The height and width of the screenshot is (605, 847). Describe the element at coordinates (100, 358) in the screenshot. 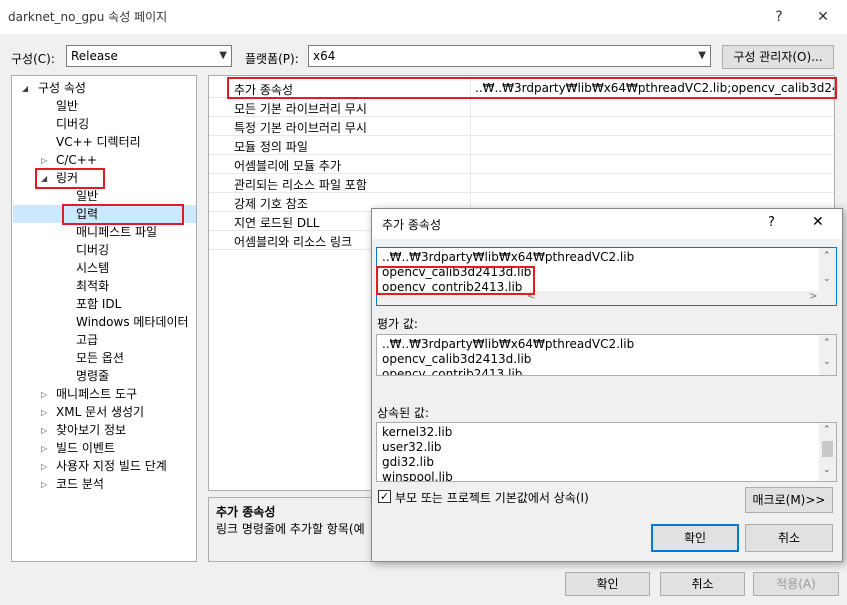

I see `tree-item-all-options: 모든 옵션` at that location.